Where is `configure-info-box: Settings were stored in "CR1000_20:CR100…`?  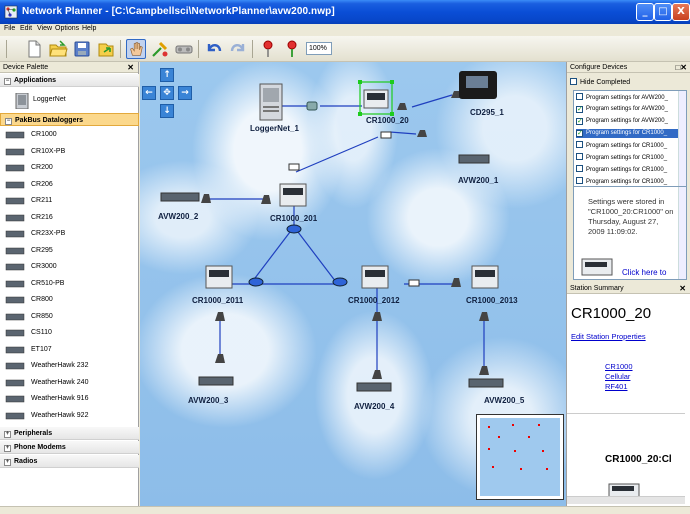 configure-info-box: Settings were stored in "CR1000_20:CR100… is located at coordinates (630, 233).